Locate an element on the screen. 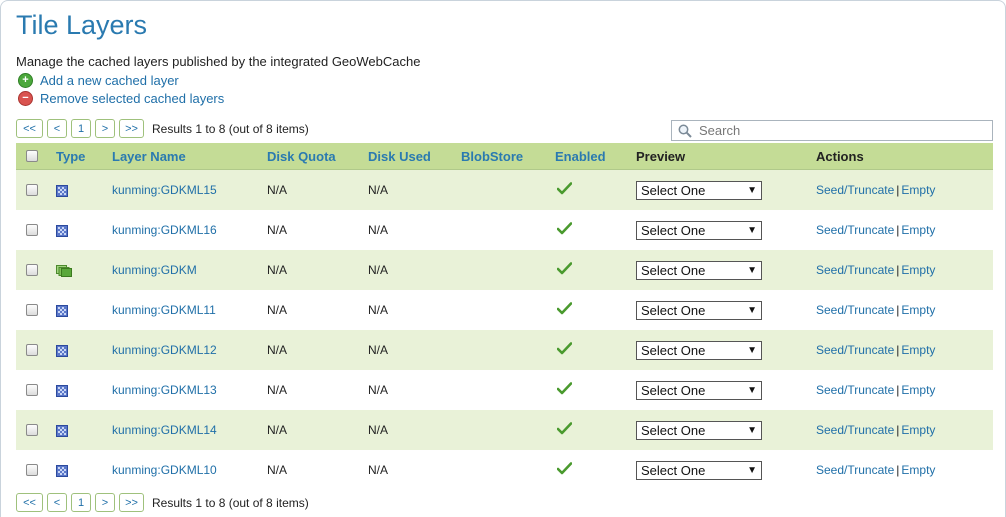 The height and width of the screenshot is (517, 1006). add-icon: + is located at coordinates (25, 80).